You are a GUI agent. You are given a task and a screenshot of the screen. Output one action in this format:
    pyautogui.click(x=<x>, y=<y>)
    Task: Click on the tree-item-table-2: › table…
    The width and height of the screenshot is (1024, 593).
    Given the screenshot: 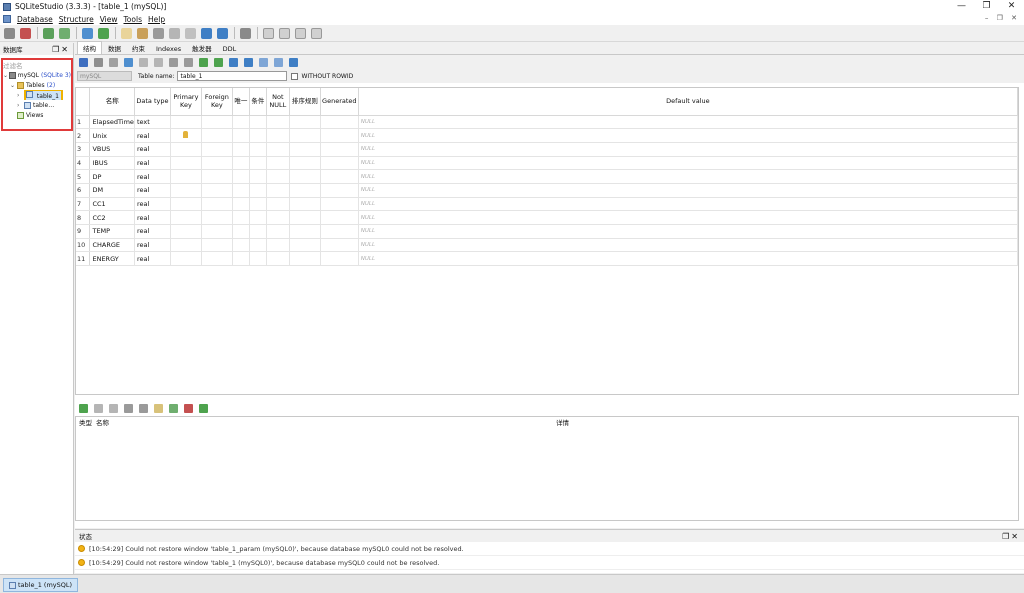 What is the action you would take?
    pyautogui.click(x=37, y=105)
    